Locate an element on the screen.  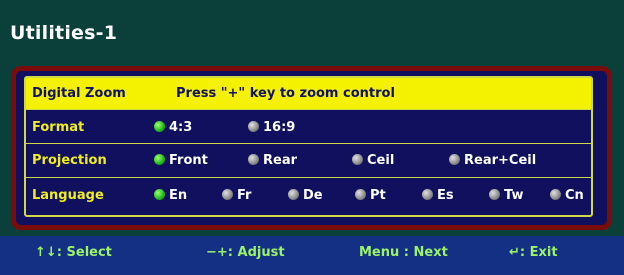
language-option-es: Es is located at coordinates (438, 195).